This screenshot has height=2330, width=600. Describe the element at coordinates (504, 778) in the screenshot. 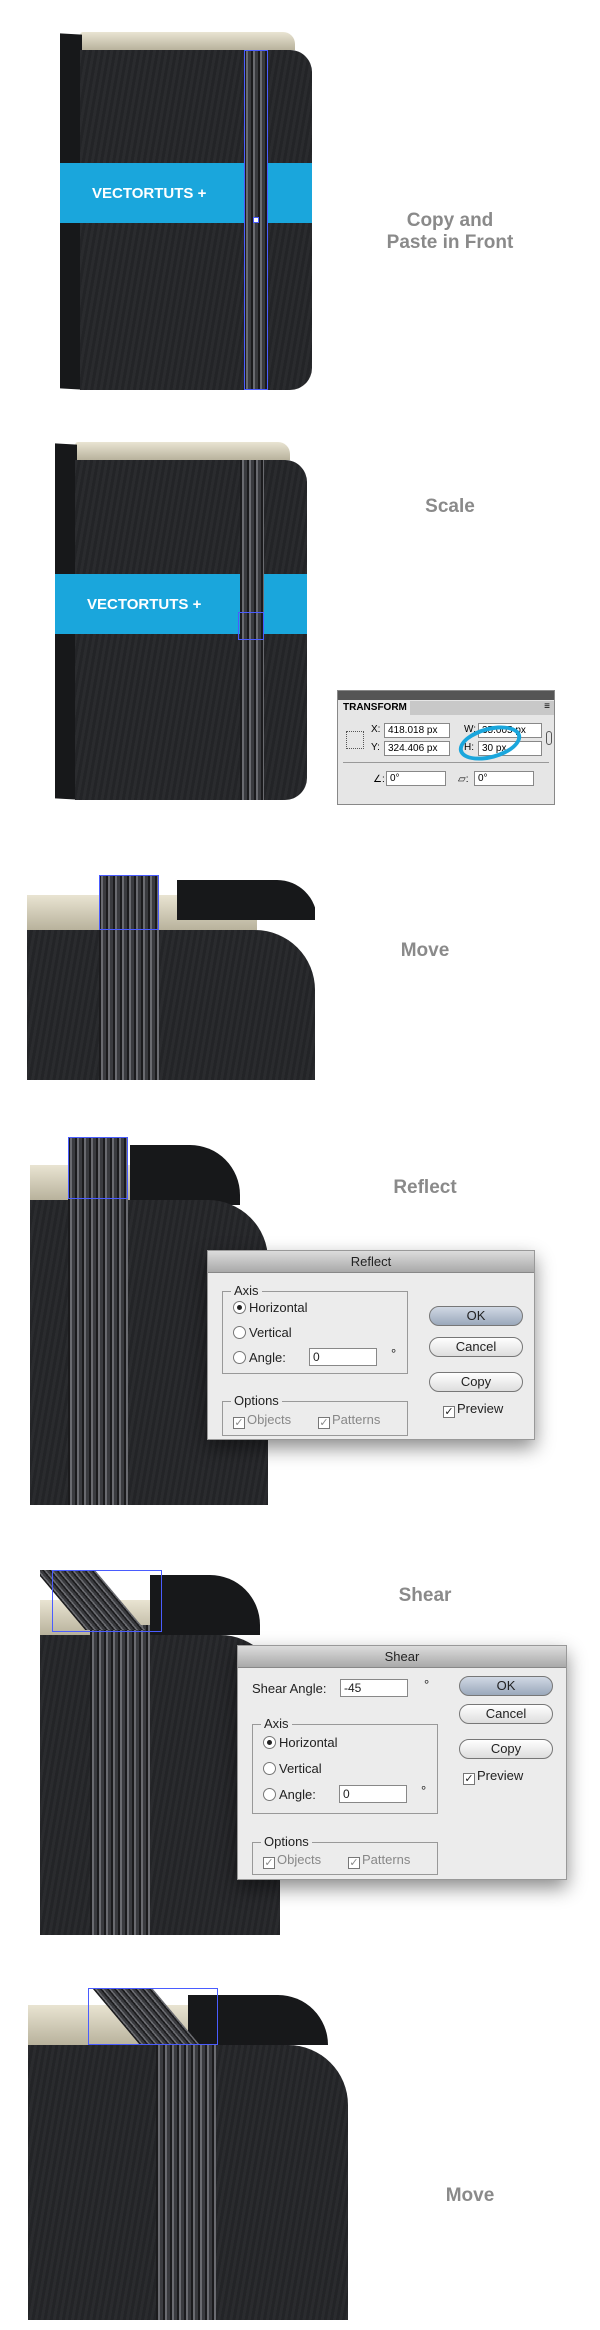

I see `shear-field: 0°` at that location.